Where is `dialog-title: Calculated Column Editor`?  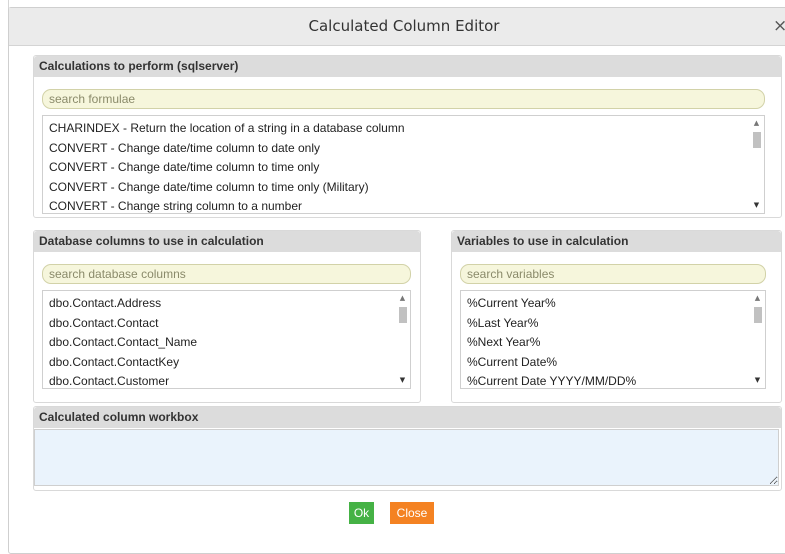 dialog-title: Calculated Column Editor is located at coordinates (404, 26).